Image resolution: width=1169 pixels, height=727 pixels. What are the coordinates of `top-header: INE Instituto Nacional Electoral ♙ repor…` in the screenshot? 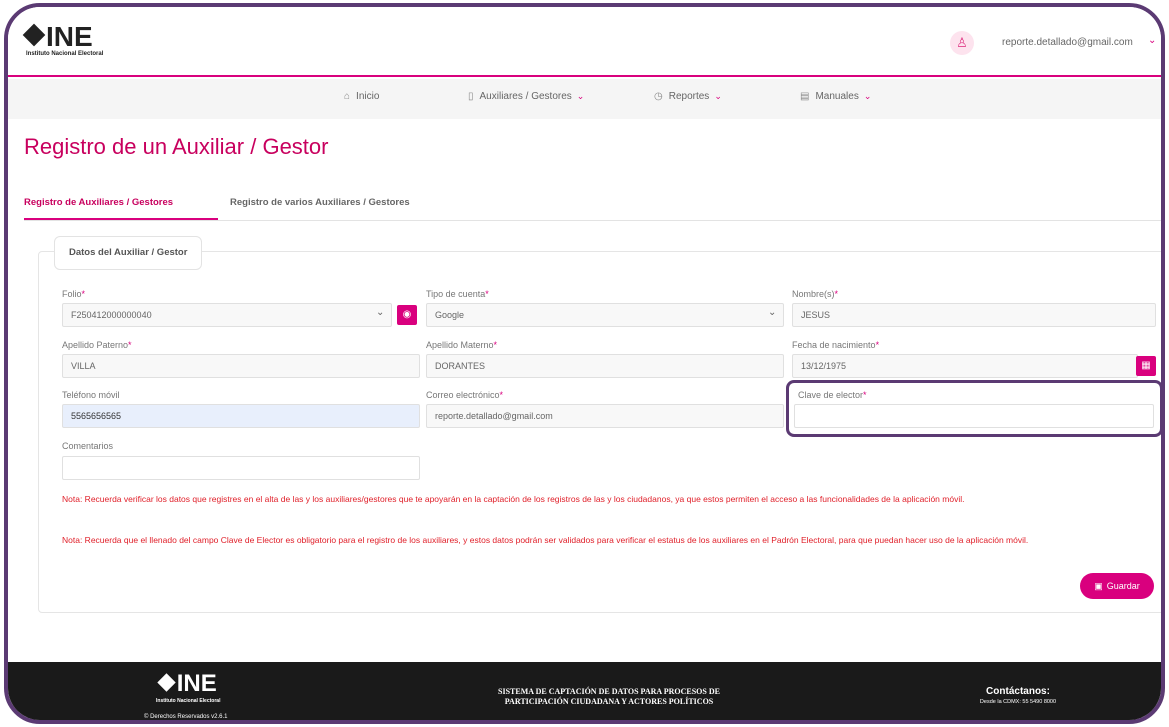 It's located at (584, 42).